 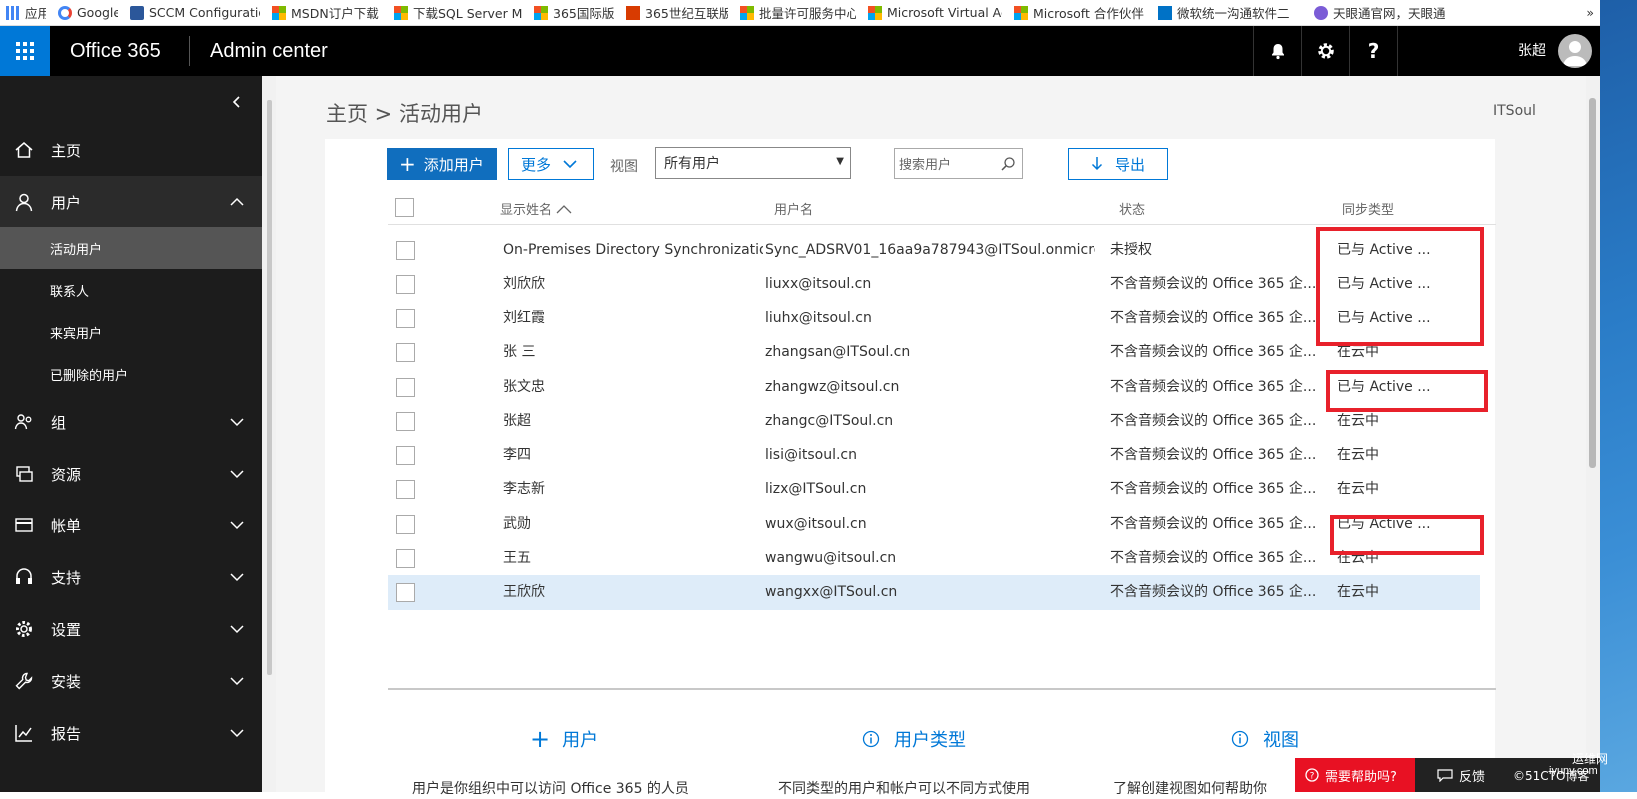 What do you see at coordinates (677, 12) in the screenshot?
I see `bookmark-item: 365世纪互联版` at bounding box center [677, 12].